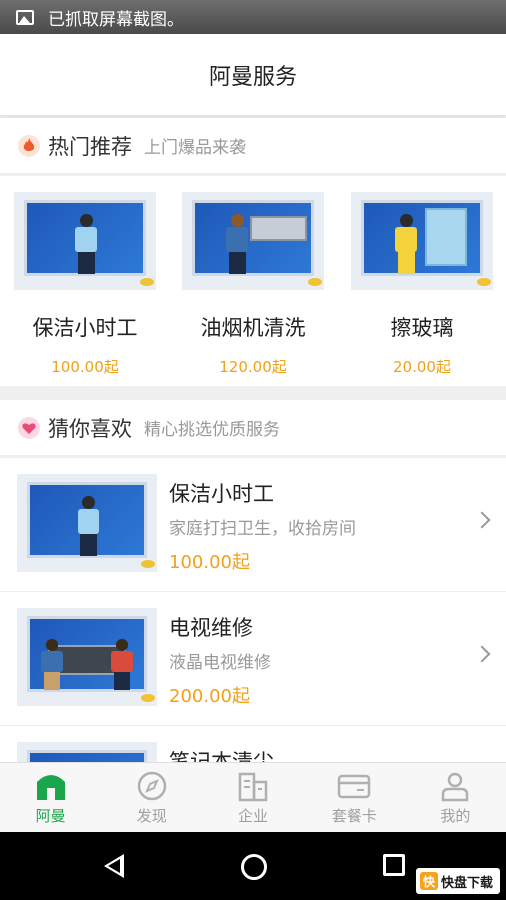 Image resolution: width=506 pixels, height=900 pixels. I want to click on page-title: 阿曼服务, so click(252, 77).